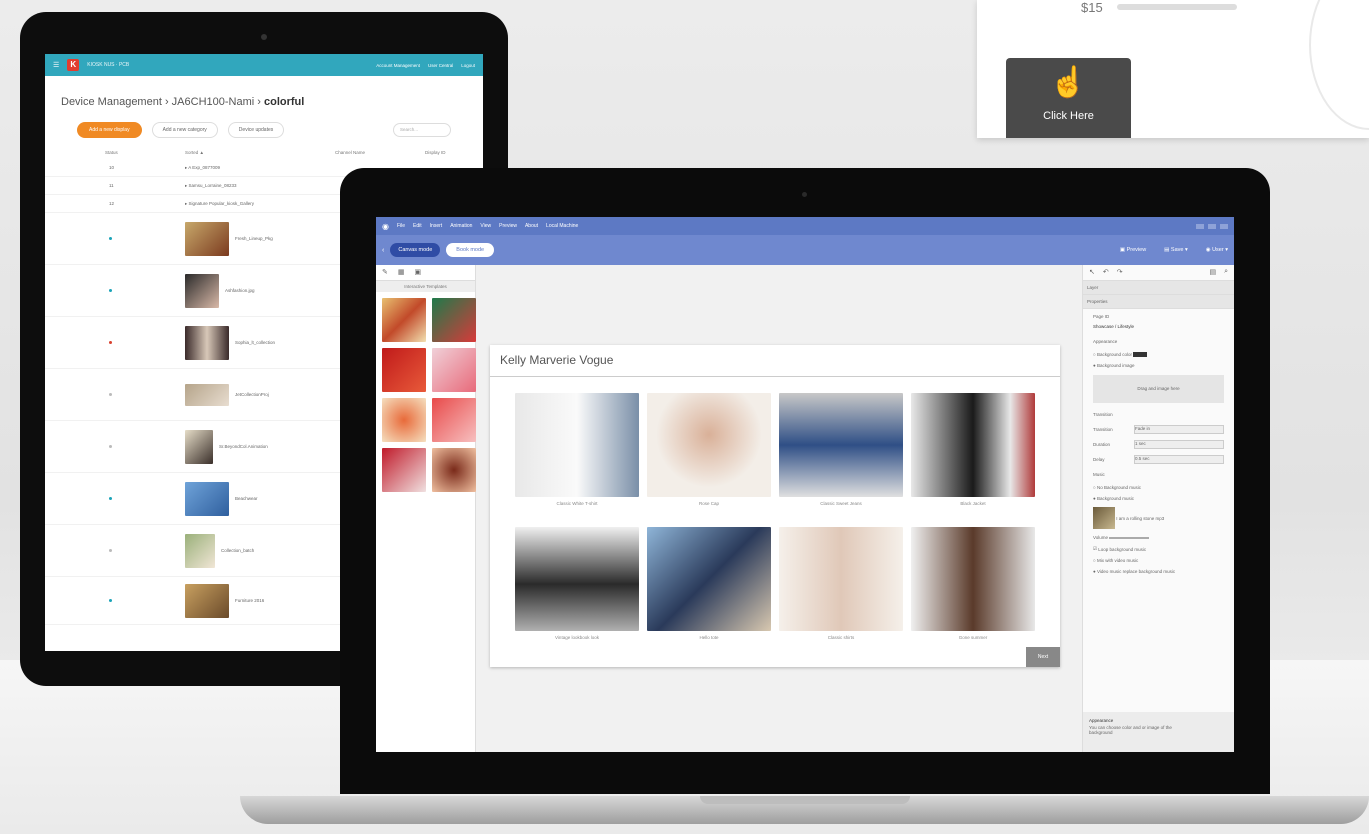 The height and width of the screenshot is (834, 1369). What do you see at coordinates (709, 456) in the screenshot?
I see `gallery-item: Rose Cap` at bounding box center [709, 456].